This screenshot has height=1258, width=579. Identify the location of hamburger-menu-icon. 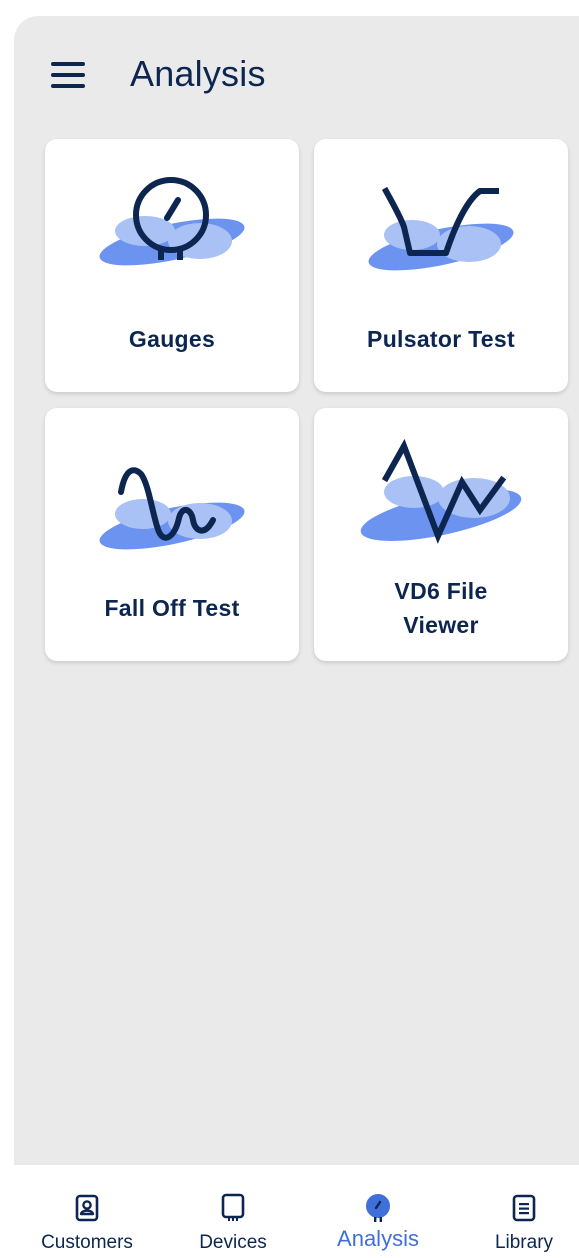
(68, 75).